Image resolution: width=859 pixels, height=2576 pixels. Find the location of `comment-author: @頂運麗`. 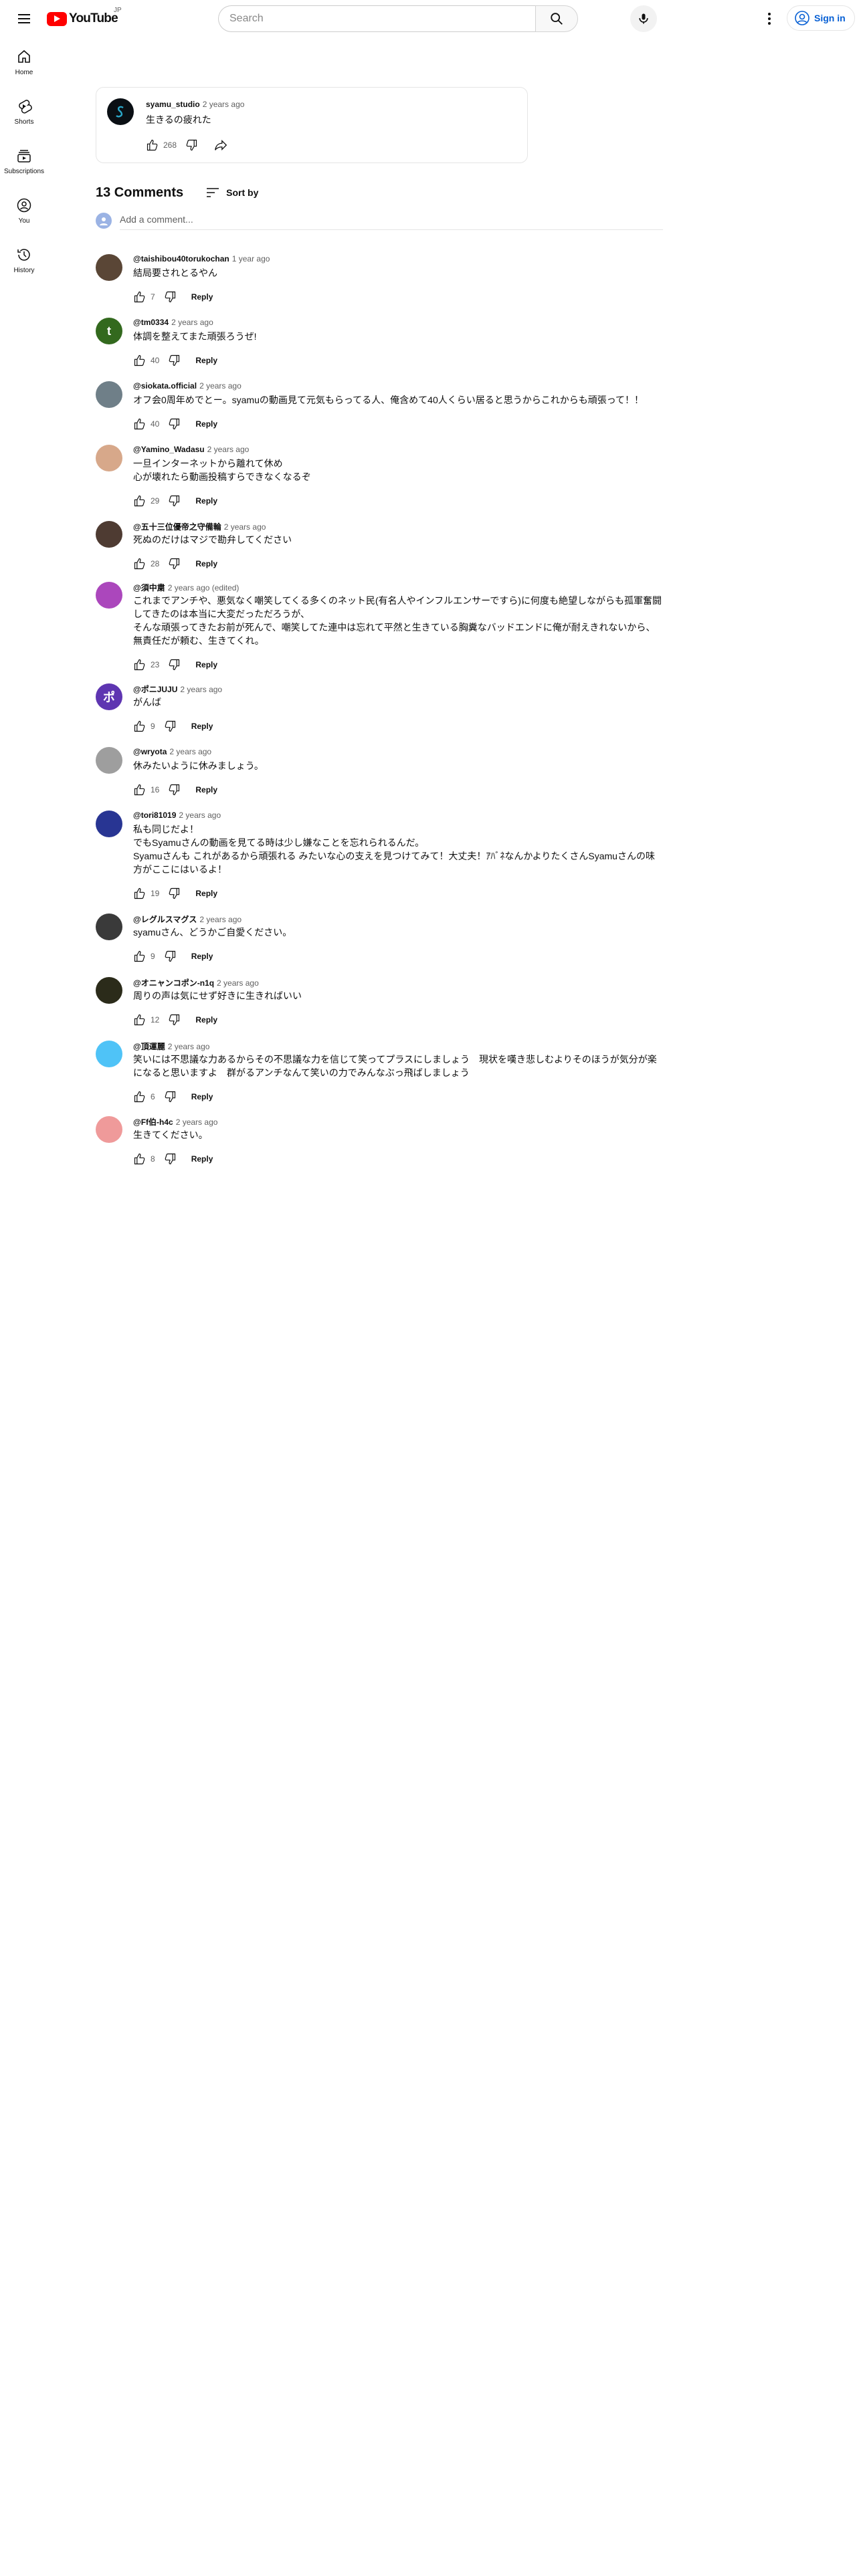

comment-author: @頂運麗 is located at coordinates (149, 1046).